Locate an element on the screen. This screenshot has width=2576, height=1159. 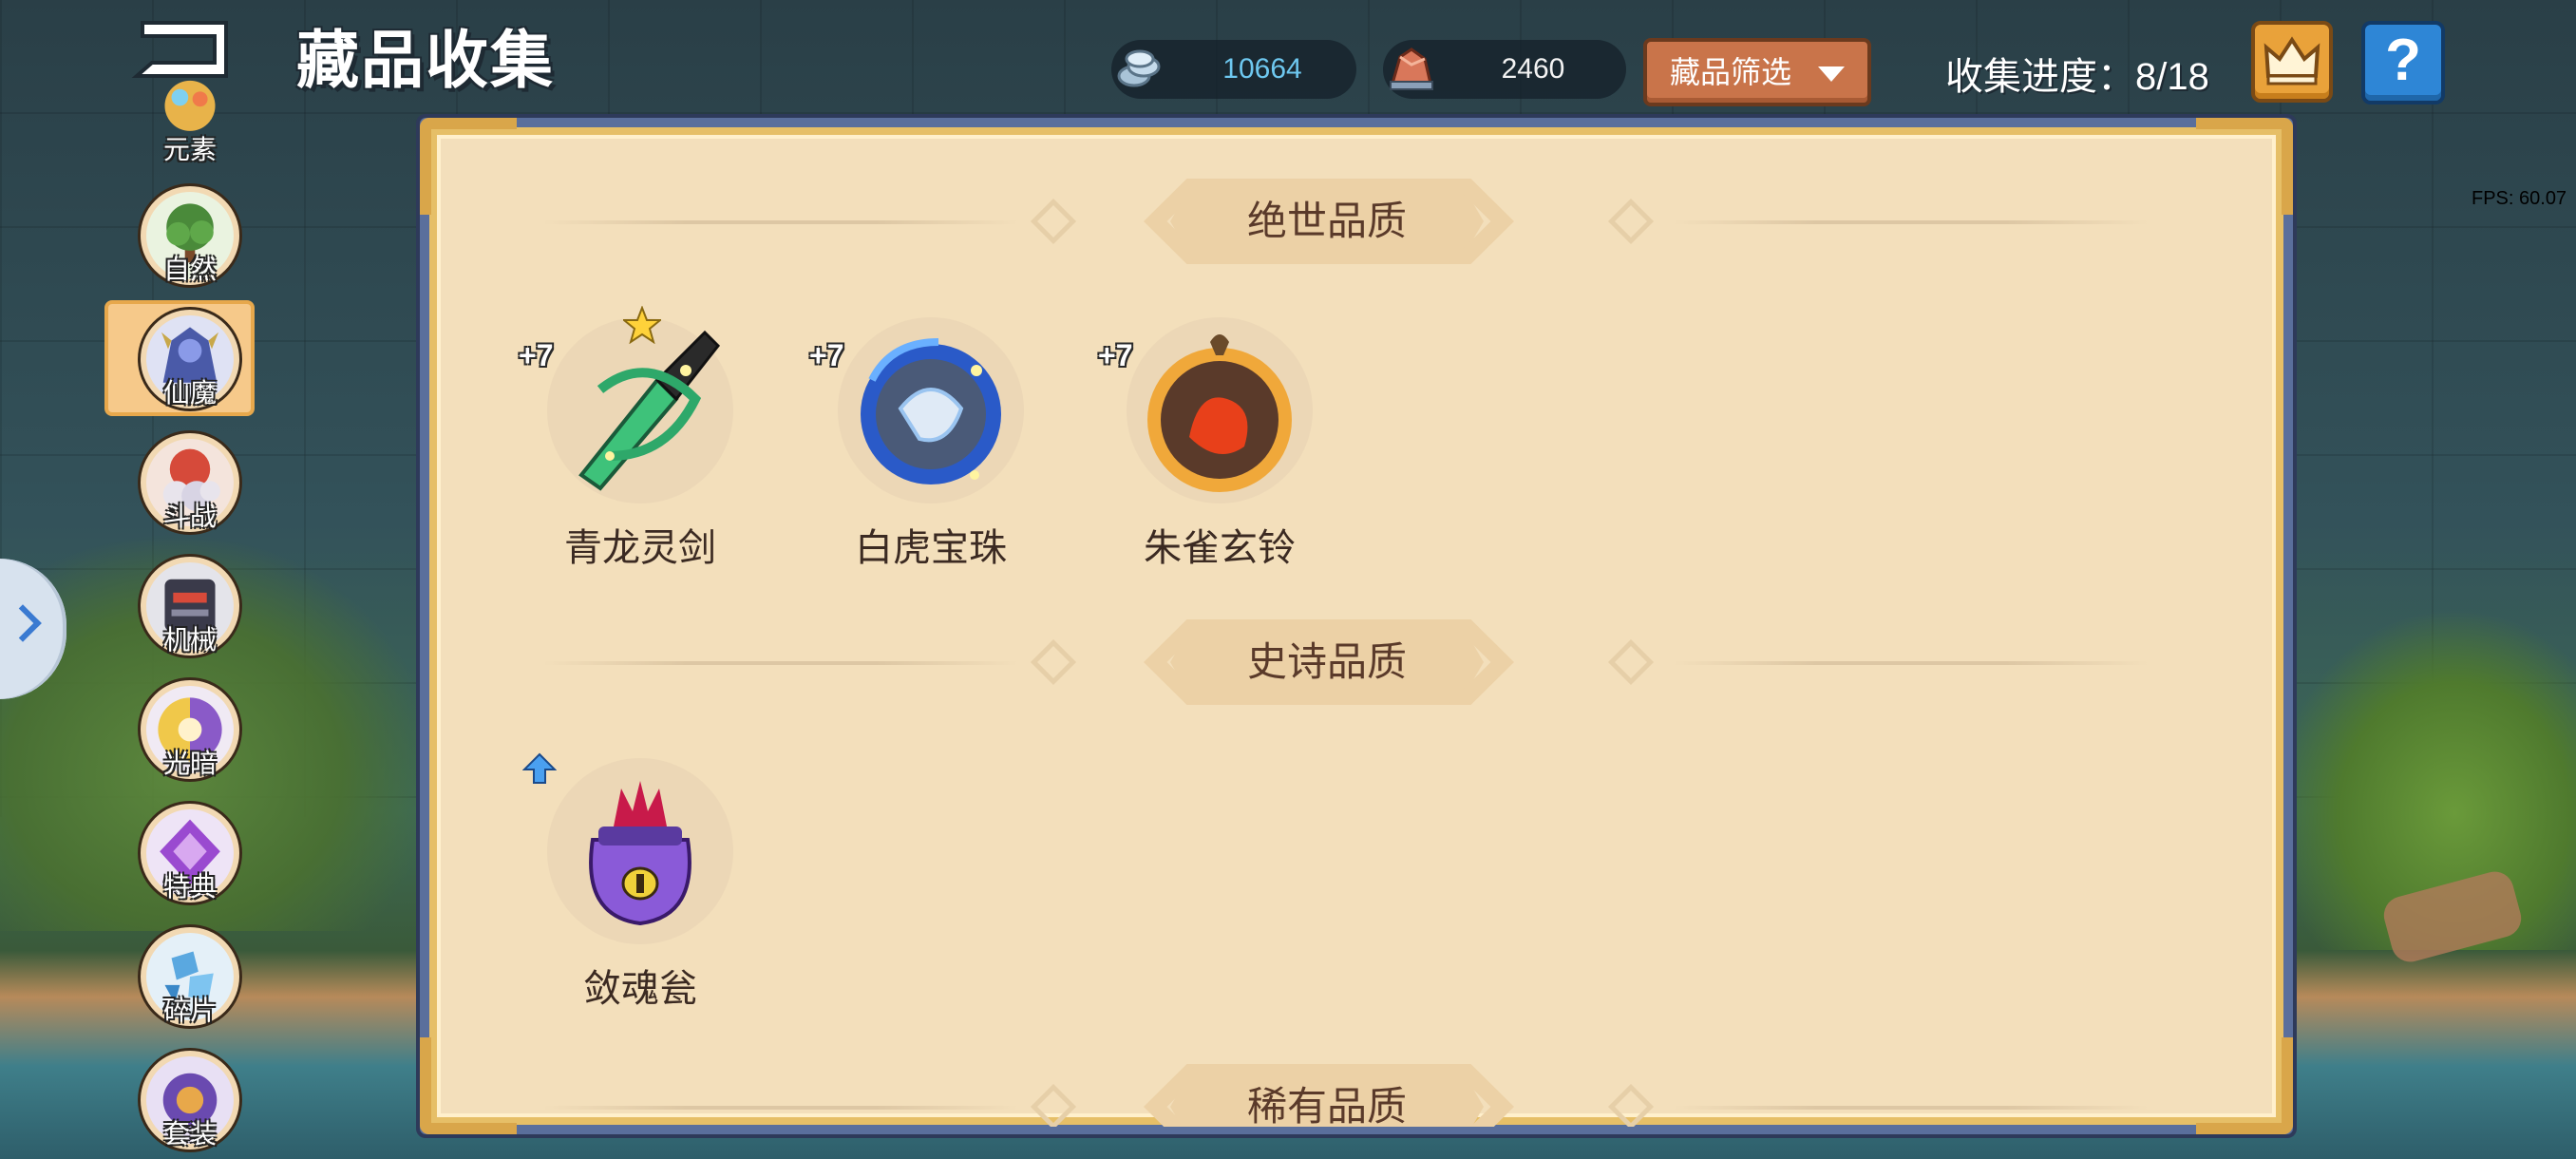
sidebar-item-battle: 斗战 is located at coordinates (190, 482).